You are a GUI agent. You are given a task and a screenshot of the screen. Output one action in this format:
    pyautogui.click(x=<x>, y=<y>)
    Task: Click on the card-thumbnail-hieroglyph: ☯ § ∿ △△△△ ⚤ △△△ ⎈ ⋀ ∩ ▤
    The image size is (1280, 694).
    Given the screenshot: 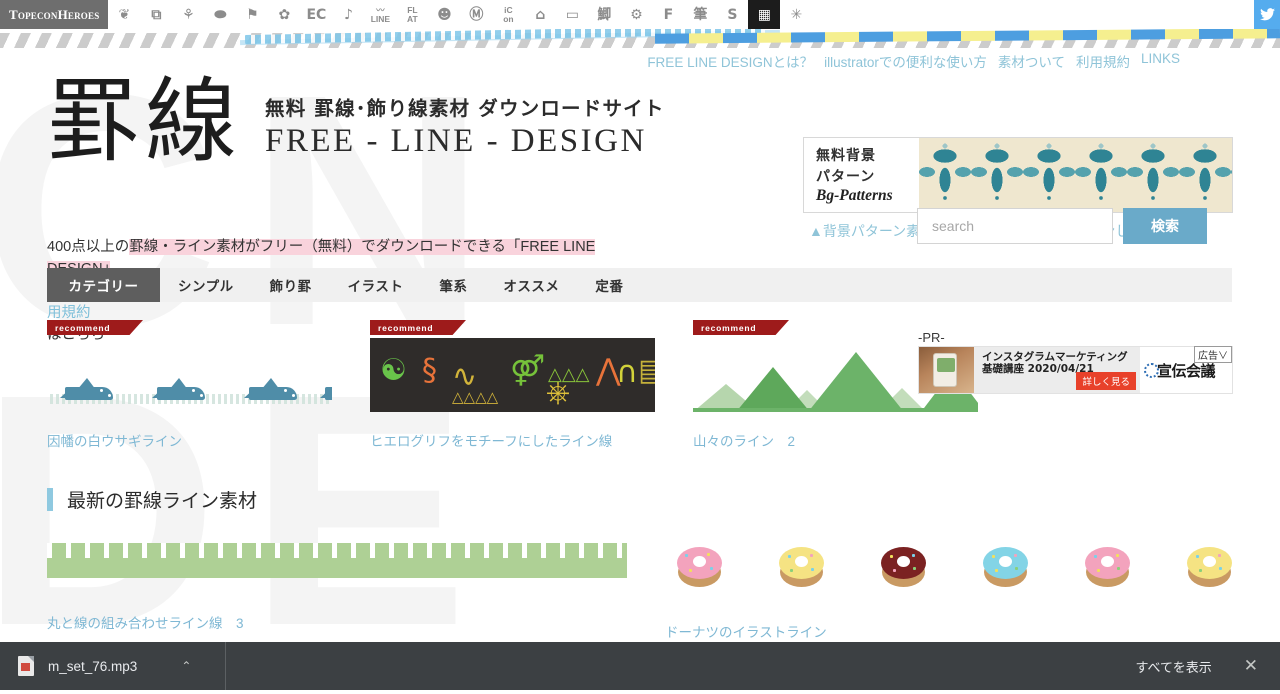 What is the action you would take?
    pyautogui.click(x=512, y=375)
    